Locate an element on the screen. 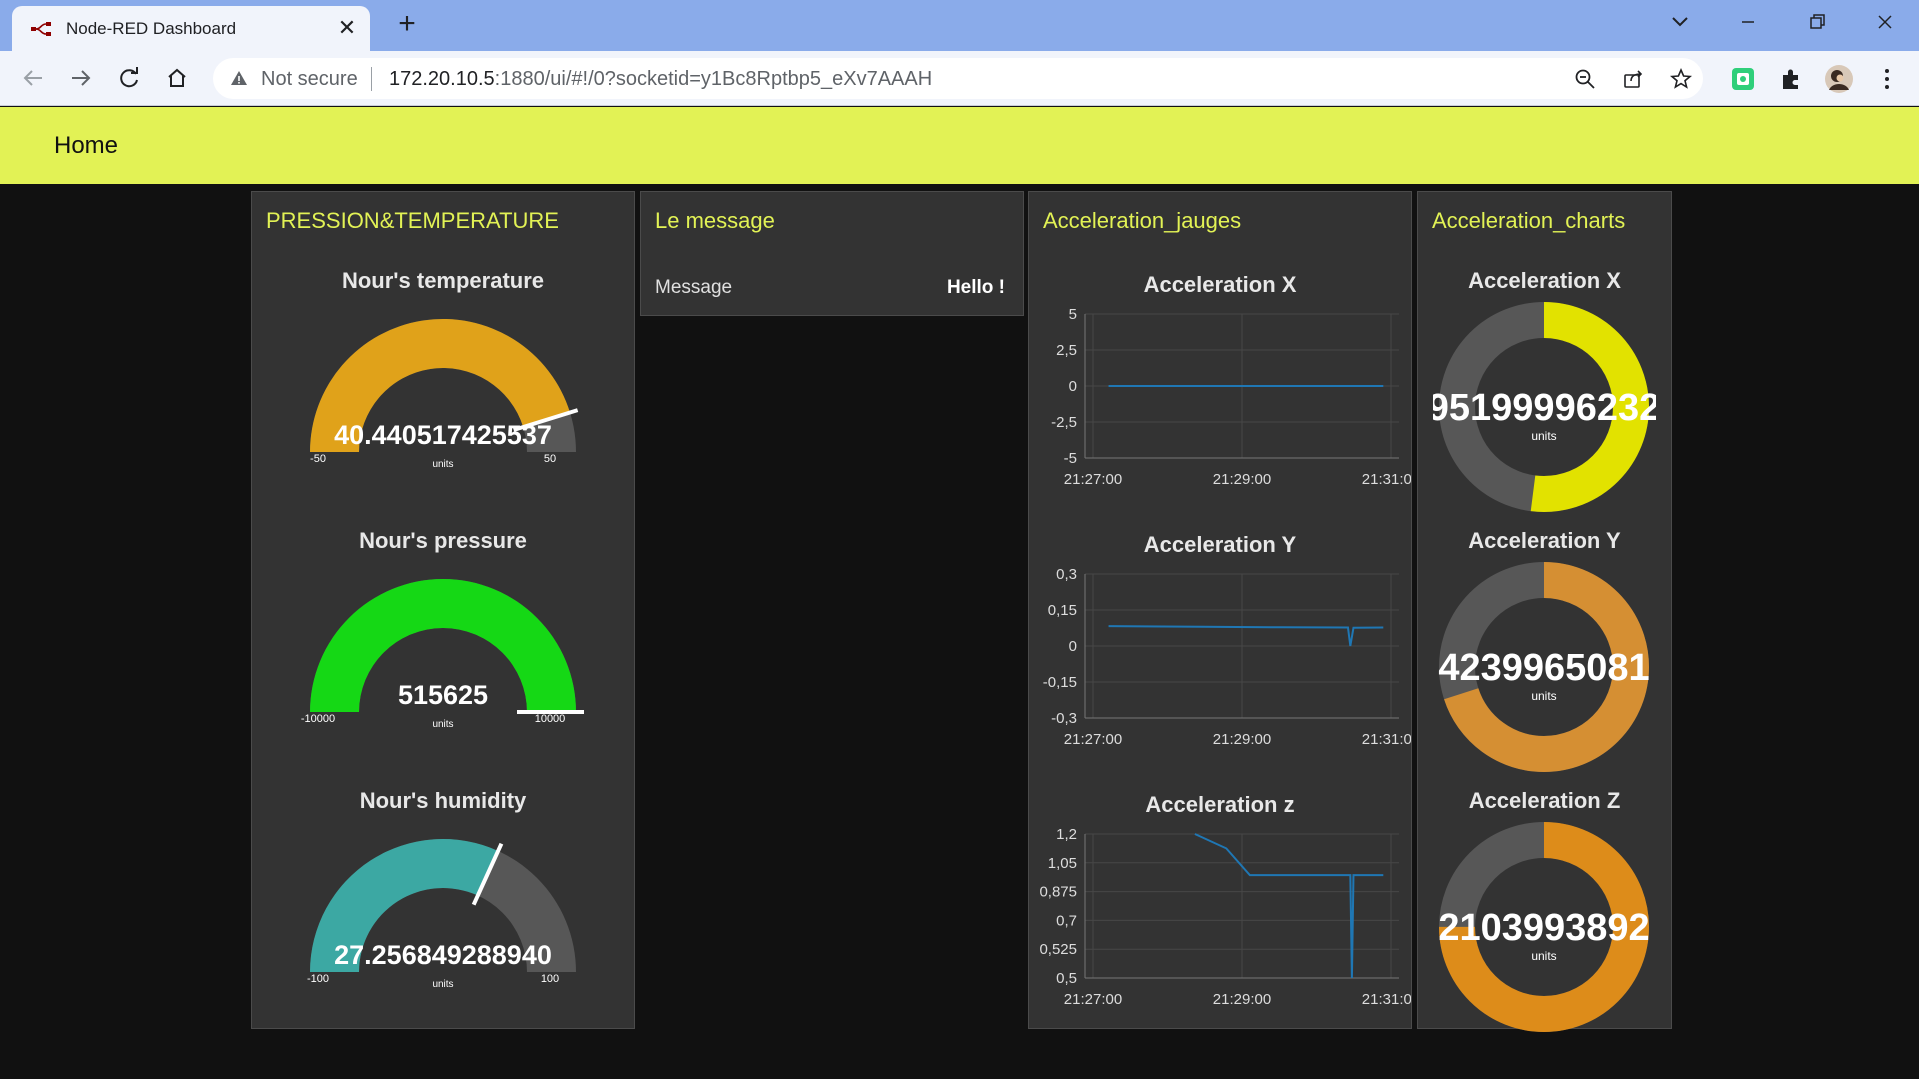  donut-acceleration-z: 2103993892 units is located at coordinates (1544, 927).